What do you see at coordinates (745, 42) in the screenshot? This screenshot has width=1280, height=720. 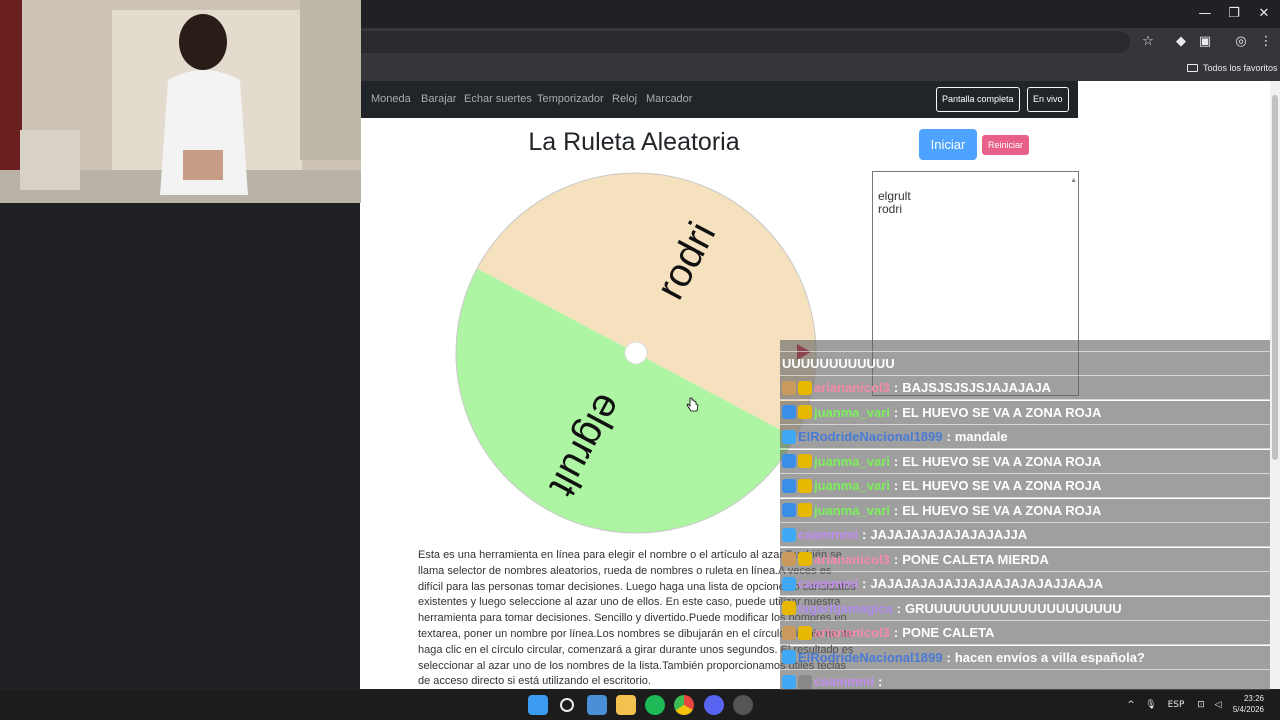 I see `address-field` at bounding box center [745, 42].